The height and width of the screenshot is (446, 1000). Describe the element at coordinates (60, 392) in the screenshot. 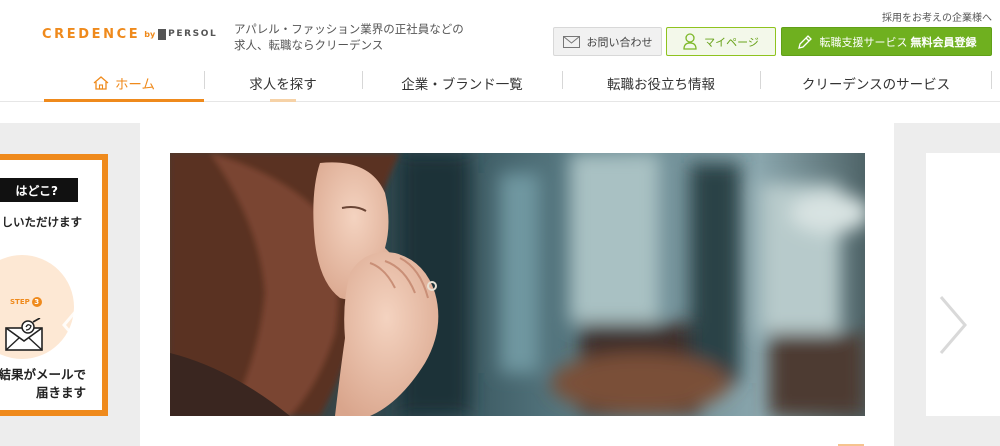

I see `slide-result-line-2: 届きます` at that location.